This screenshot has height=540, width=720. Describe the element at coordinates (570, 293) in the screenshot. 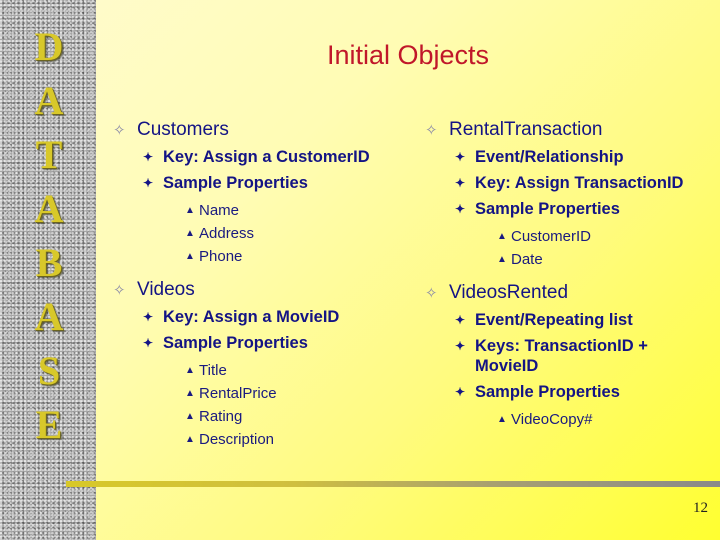

I see `object-heading: ✧ VideosRented` at that location.